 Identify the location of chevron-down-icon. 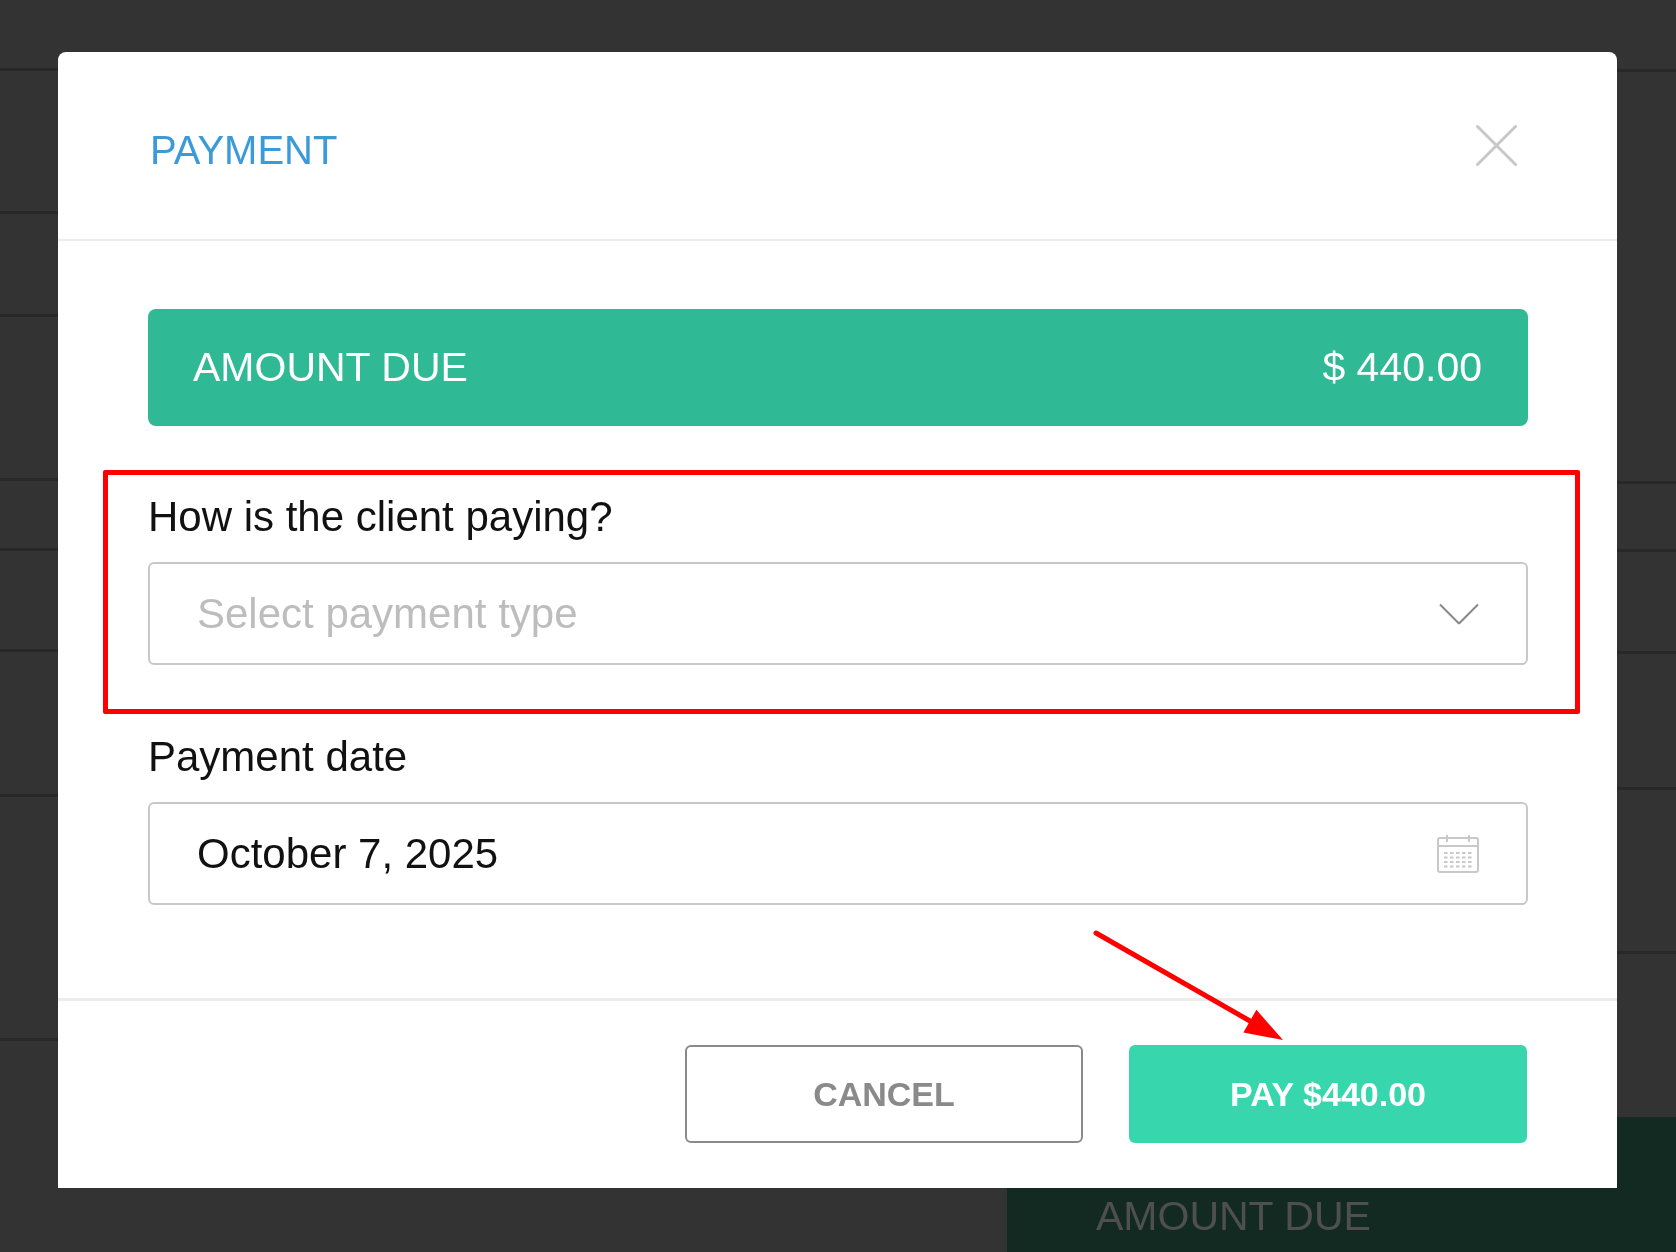
(1459, 613).